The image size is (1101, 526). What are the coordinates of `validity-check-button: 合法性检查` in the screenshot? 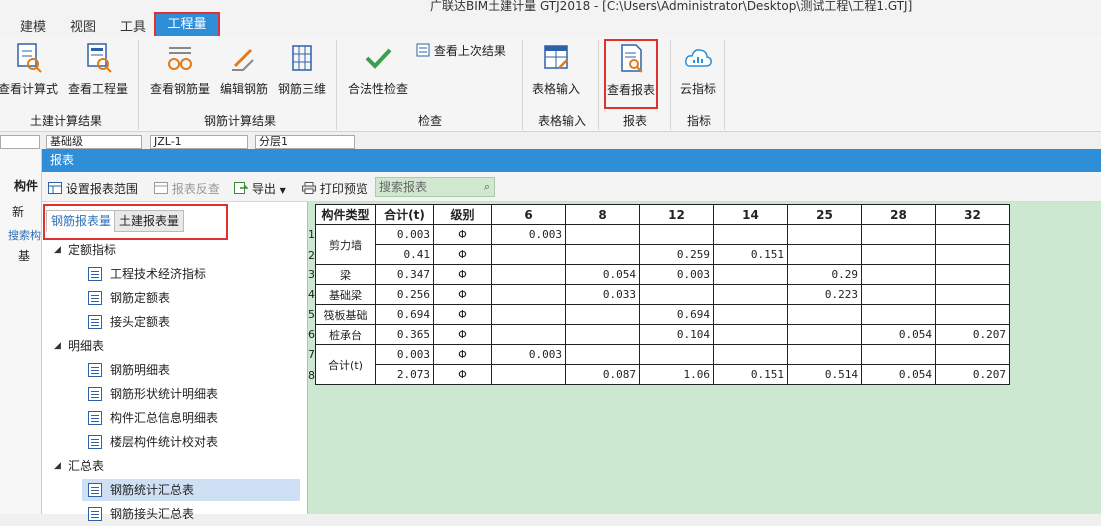 It's located at (378, 69).